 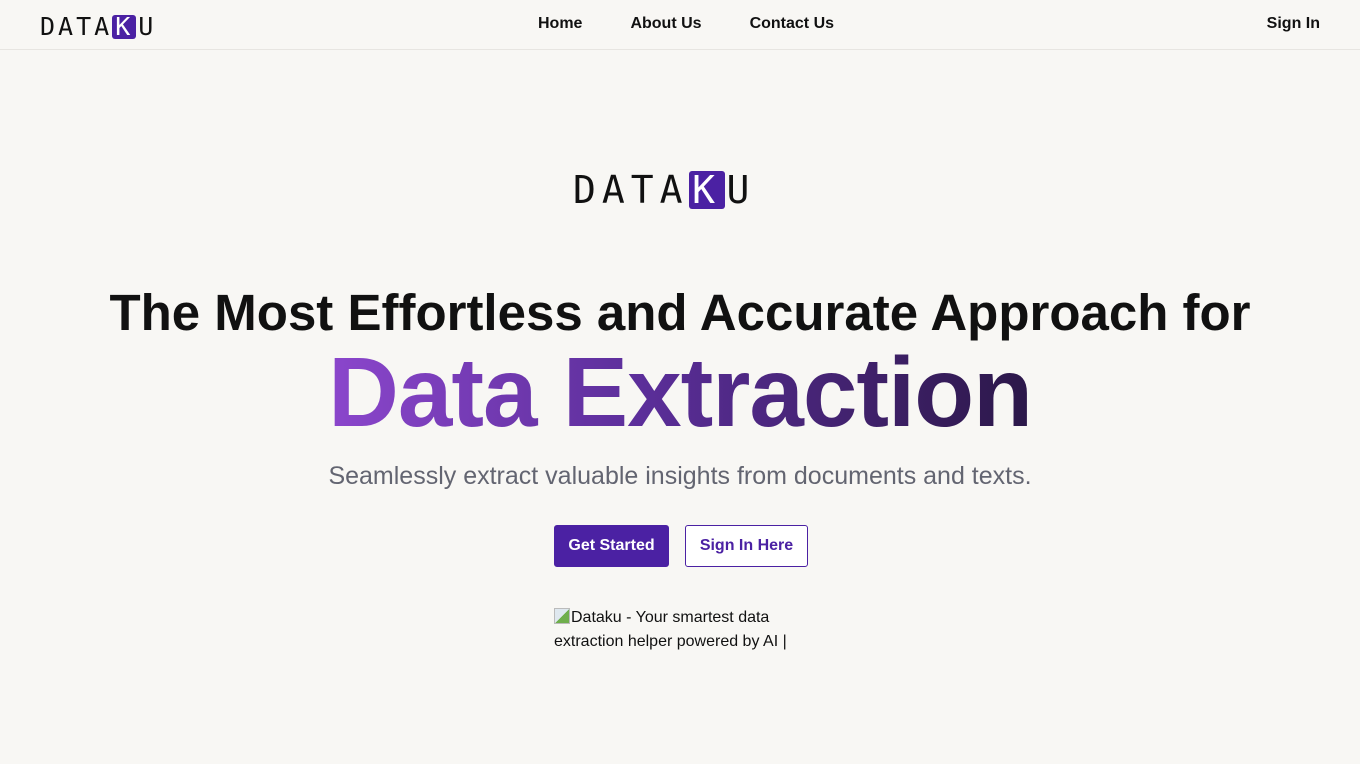 I want to click on hero-highlight-heading: Data Extraction, so click(x=680, y=392).